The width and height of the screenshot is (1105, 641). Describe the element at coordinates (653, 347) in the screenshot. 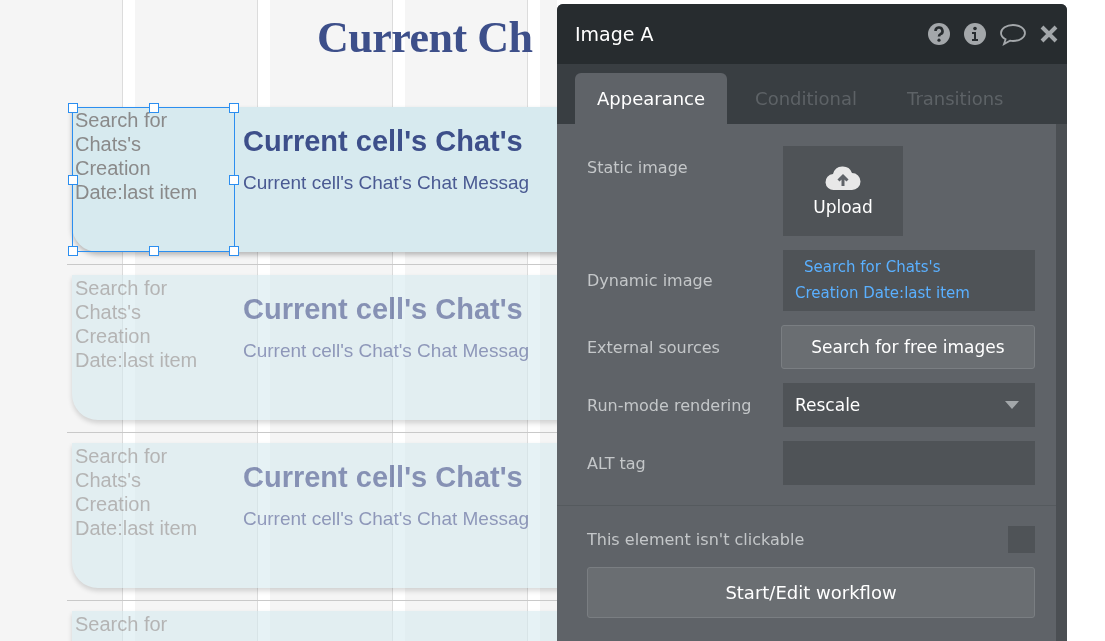

I see `field-label: External sources` at that location.